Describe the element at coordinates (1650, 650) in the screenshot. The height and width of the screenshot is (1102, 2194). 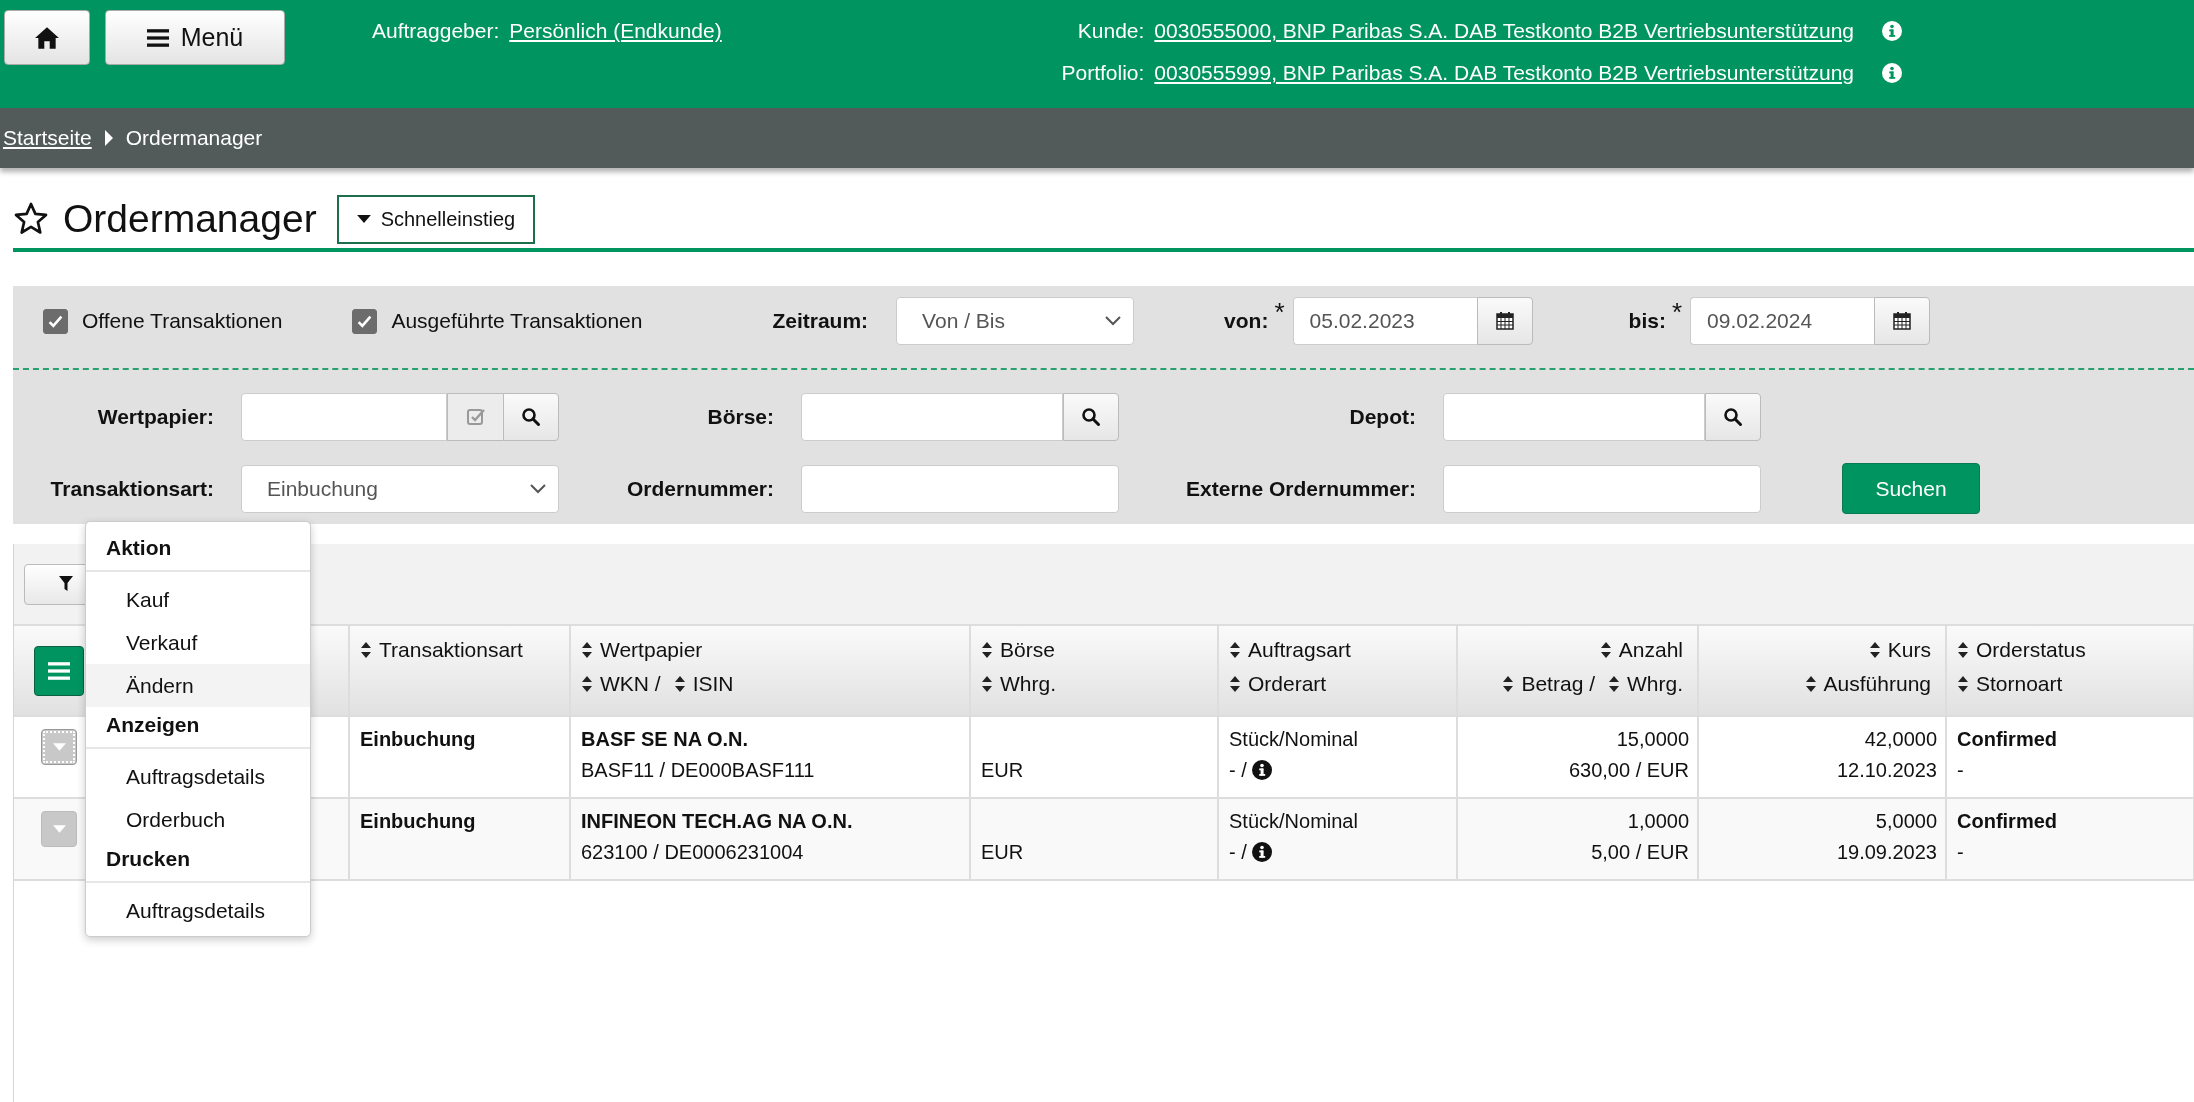
I see `column-header: Anzahl` at that location.